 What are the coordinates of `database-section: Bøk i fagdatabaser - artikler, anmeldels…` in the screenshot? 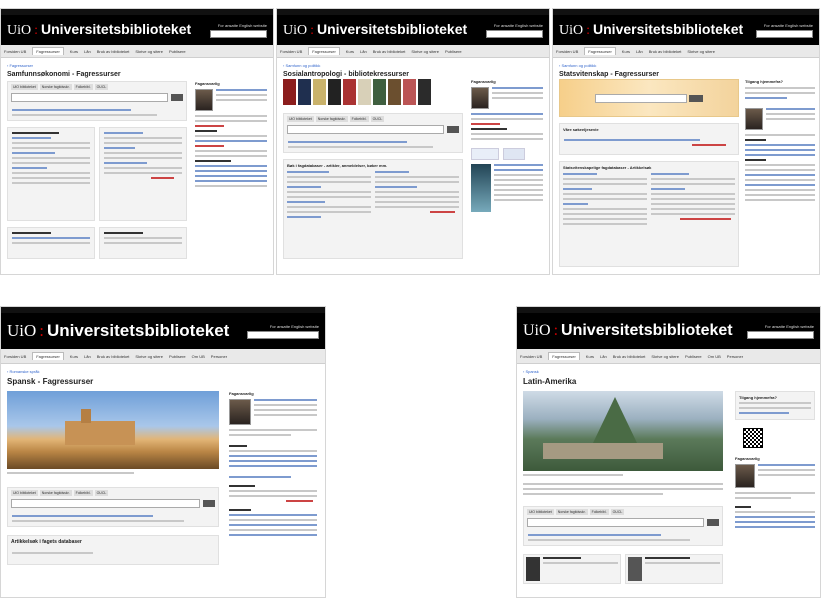 It's located at (373, 209).